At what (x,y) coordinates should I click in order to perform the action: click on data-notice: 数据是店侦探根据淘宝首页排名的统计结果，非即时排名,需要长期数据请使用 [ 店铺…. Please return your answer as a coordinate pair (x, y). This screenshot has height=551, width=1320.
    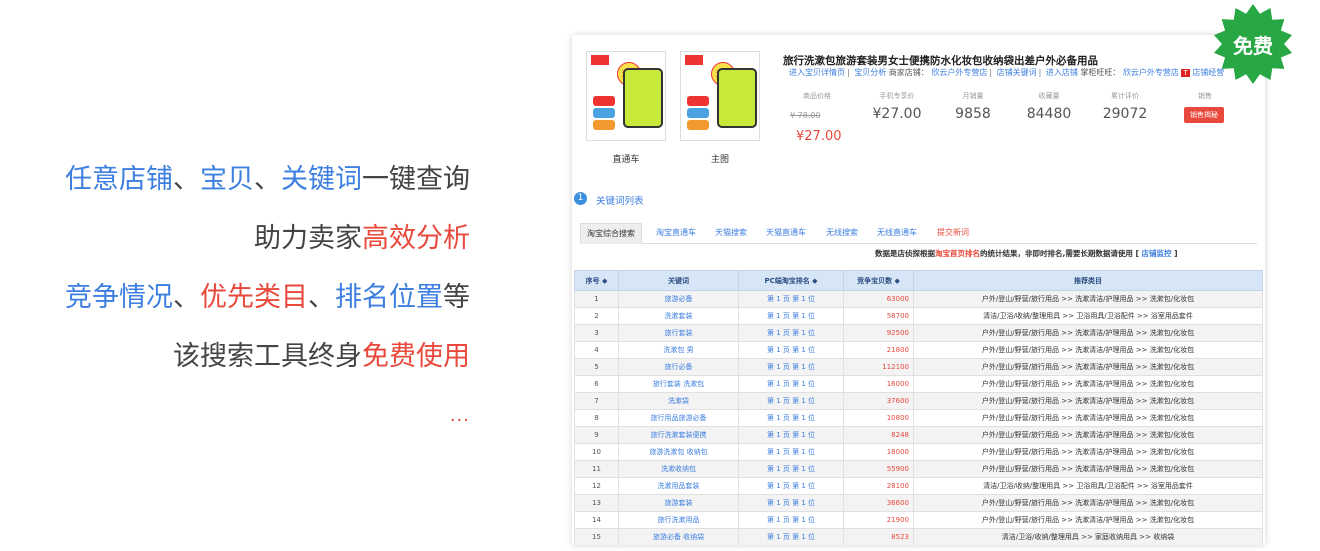
    Looking at the image, I should click on (1026, 253).